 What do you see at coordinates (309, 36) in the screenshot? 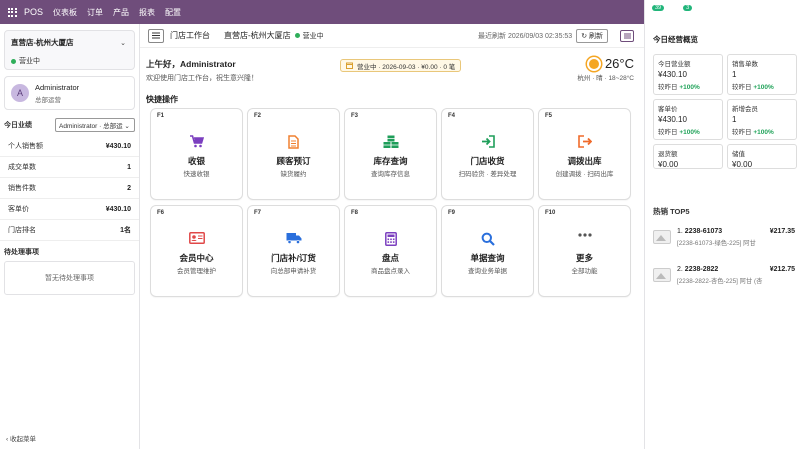
I see `toolbar-status: 营业中` at bounding box center [309, 36].